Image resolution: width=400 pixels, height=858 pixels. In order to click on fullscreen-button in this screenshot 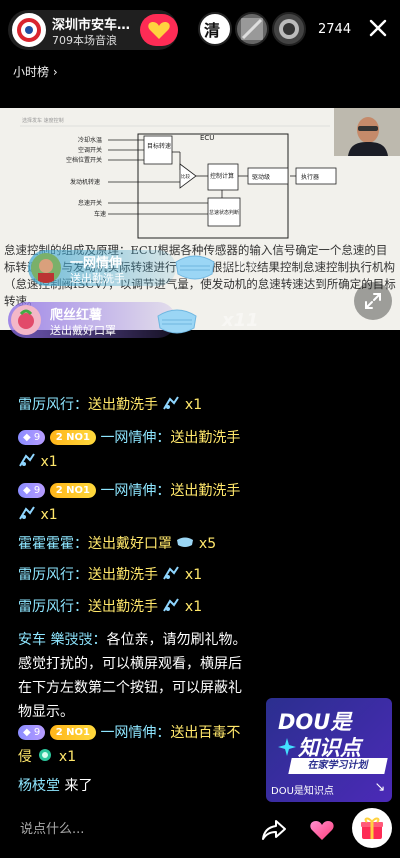, I will do `click(373, 301)`.